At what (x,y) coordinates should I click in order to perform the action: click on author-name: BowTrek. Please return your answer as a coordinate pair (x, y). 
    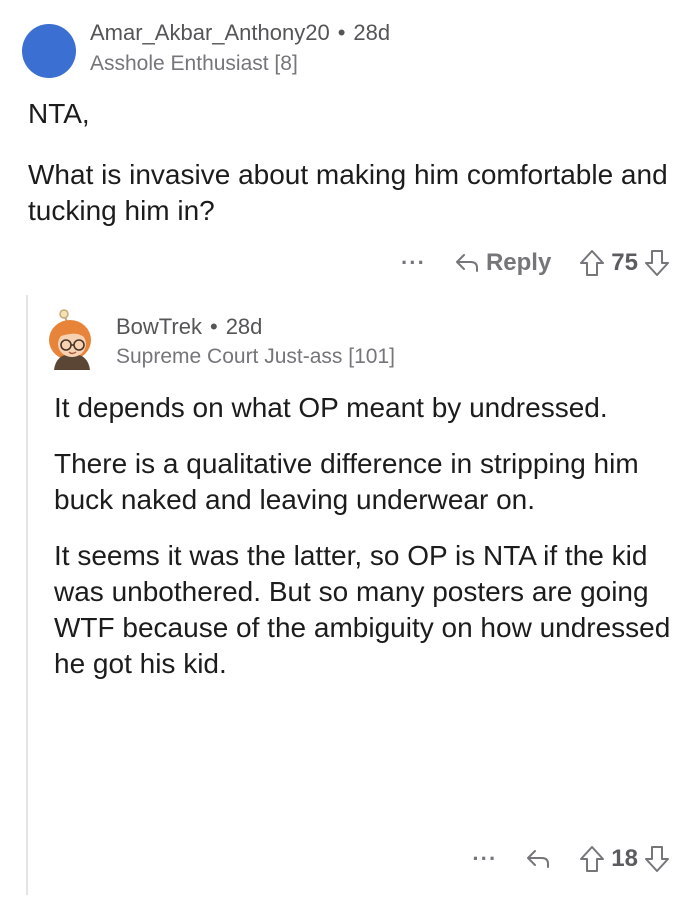
    Looking at the image, I should click on (159, 326).